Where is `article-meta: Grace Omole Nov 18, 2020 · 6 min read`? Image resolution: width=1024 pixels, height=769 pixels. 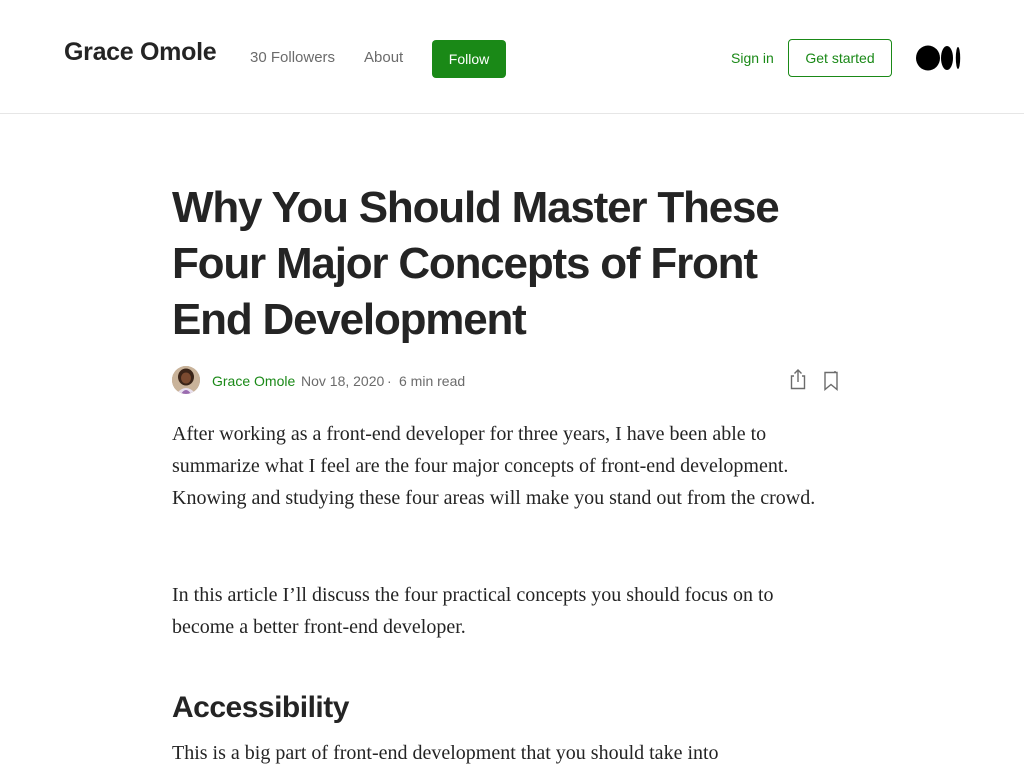 article-meta: Grace Omole Nov 18, 2020 · 6 min read is located at coordinates (506, 381).